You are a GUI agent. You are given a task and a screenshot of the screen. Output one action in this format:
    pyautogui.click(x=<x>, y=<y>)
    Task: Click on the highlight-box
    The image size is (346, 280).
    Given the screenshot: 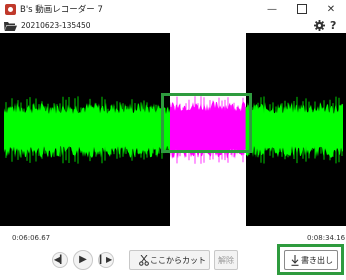 What is the action you would take?
    pyautogui.click(x=206, y=123)
    